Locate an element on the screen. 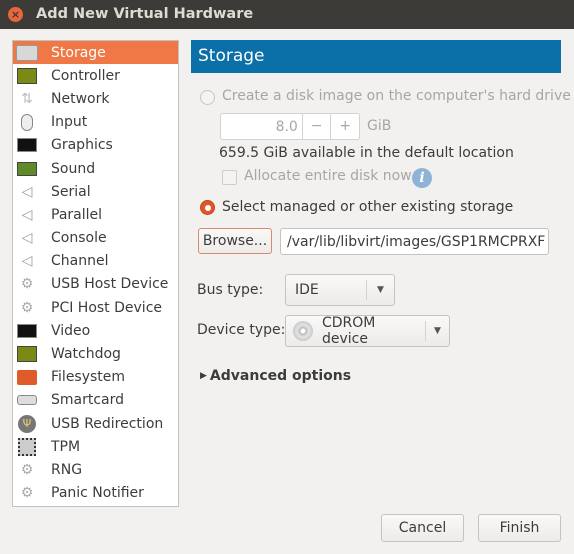  sidebar-item-storage: Storage is located at coordinates (95, 53).